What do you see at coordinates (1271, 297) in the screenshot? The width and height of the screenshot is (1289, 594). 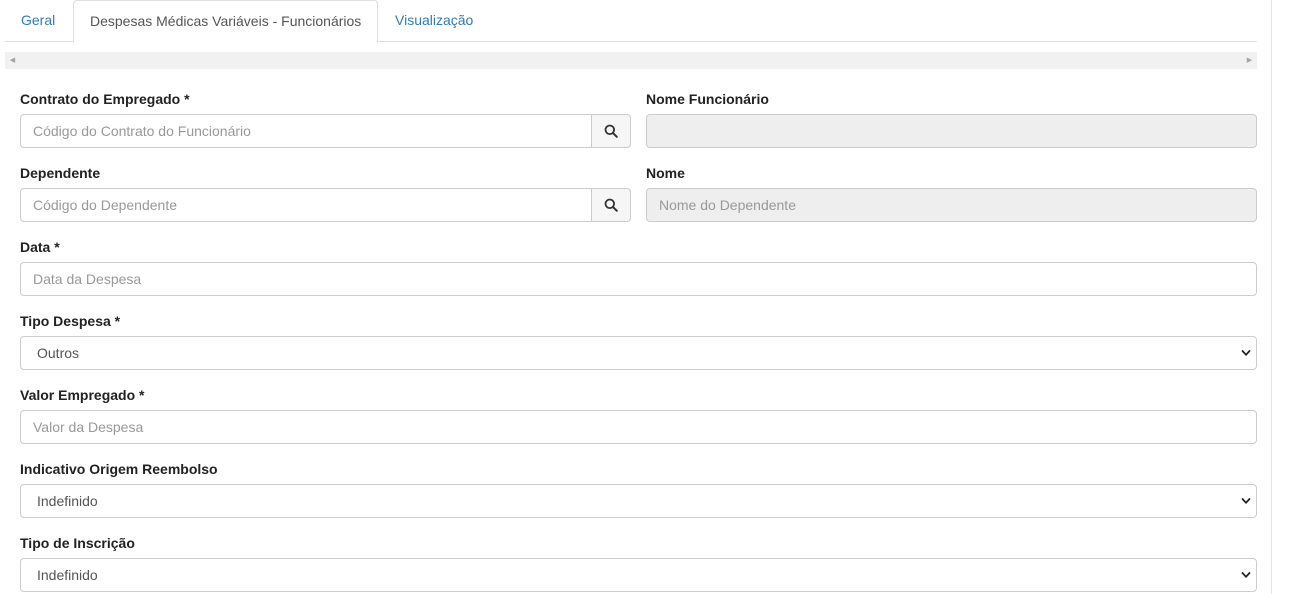 I see `right-divider` at bounding box center [1271, 297].